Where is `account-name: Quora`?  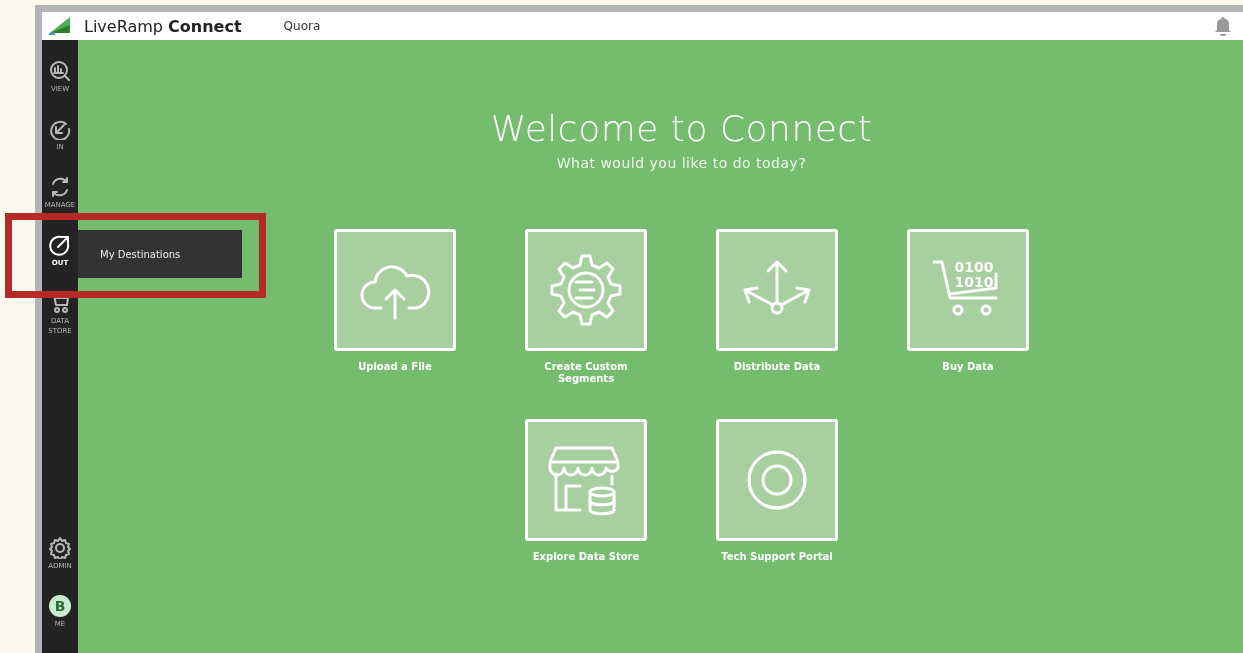 account-name: Quora is located at coordinates (302, 26).